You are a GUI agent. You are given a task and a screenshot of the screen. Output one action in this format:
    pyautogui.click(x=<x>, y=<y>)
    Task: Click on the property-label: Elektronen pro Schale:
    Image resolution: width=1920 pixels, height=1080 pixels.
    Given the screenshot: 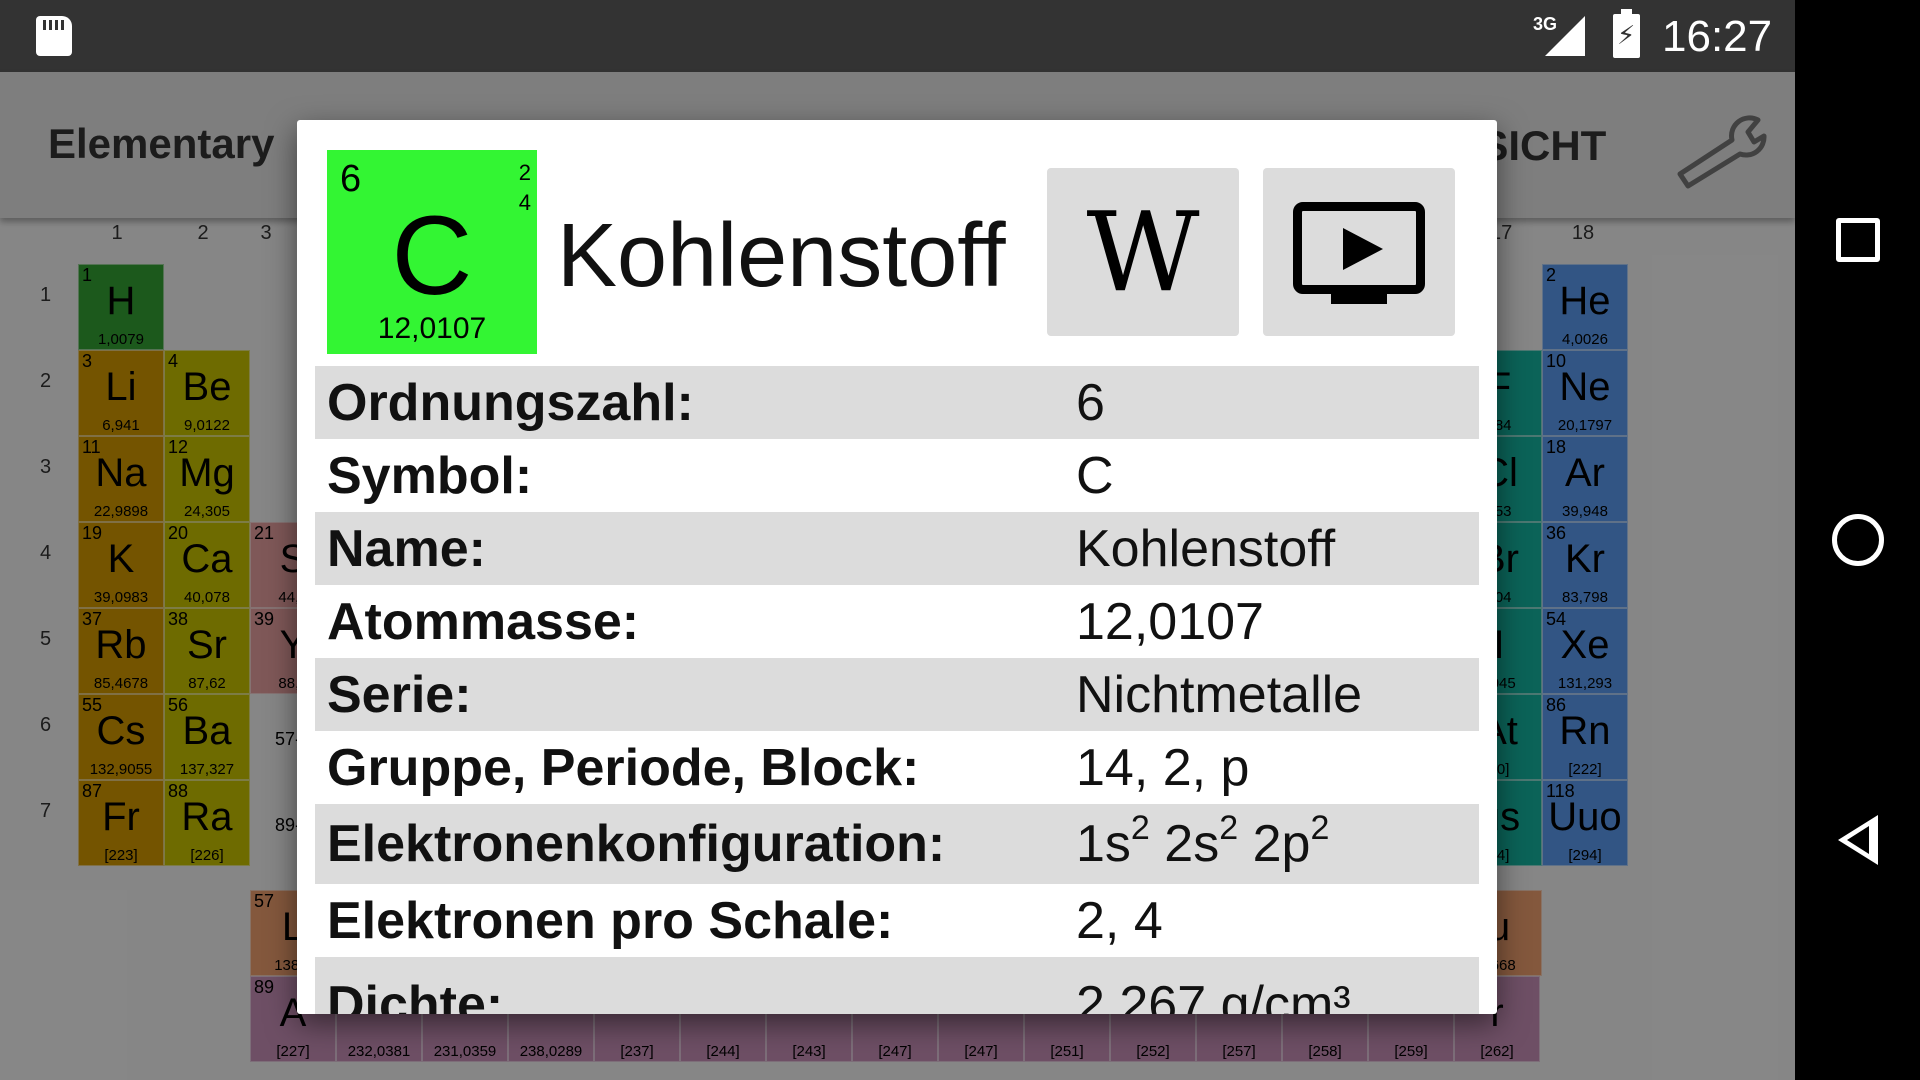 What is the action you would take?
    pyautogui.click(x=610, y=920)
    